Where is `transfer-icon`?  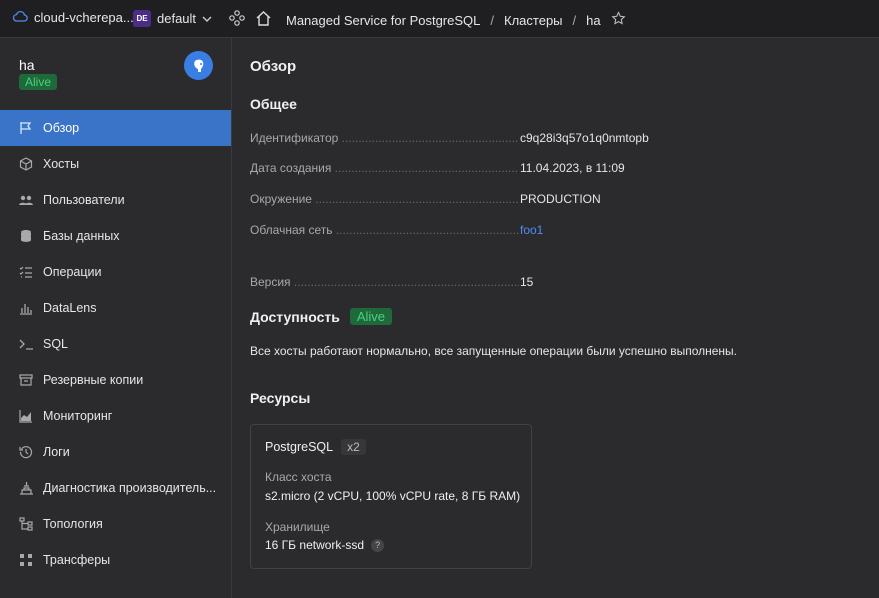 transfer-icon is located at coordinates (26, 560).